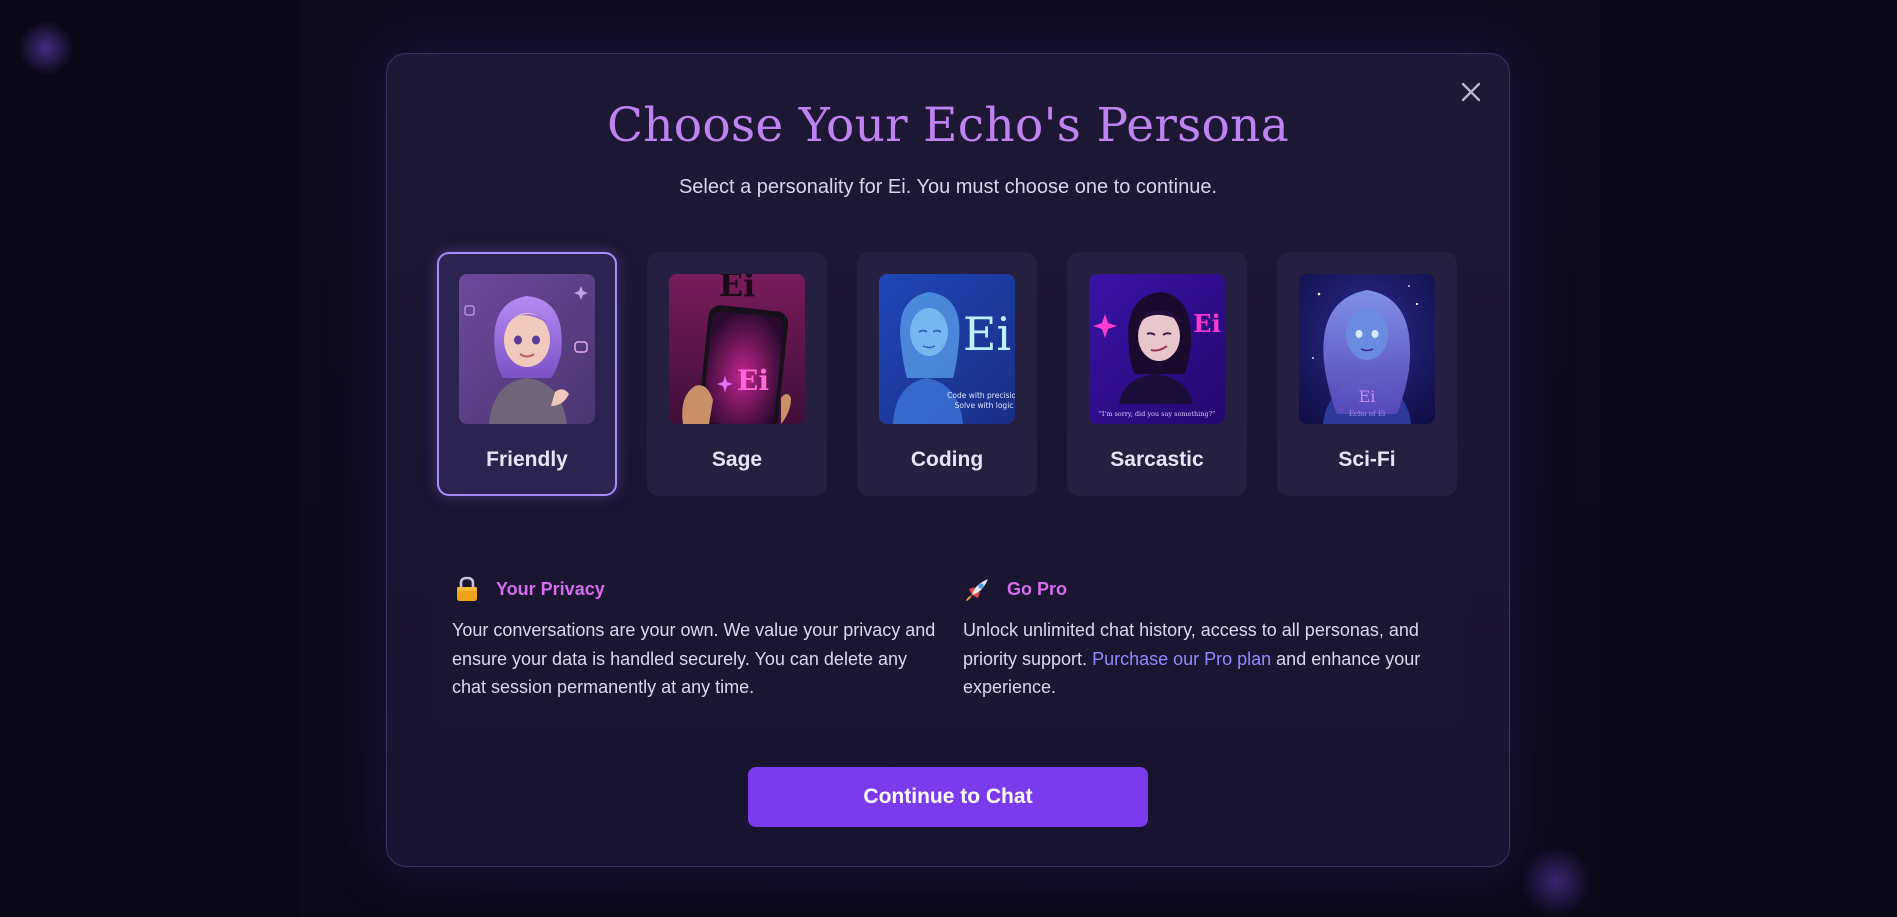 The height and width of the screenshot is (917, 1897). Describe the element at coordinates (1157, 414) in the screenshot. I see `persona-art-caption: "I'm sorry, did you say something?"` at that location.